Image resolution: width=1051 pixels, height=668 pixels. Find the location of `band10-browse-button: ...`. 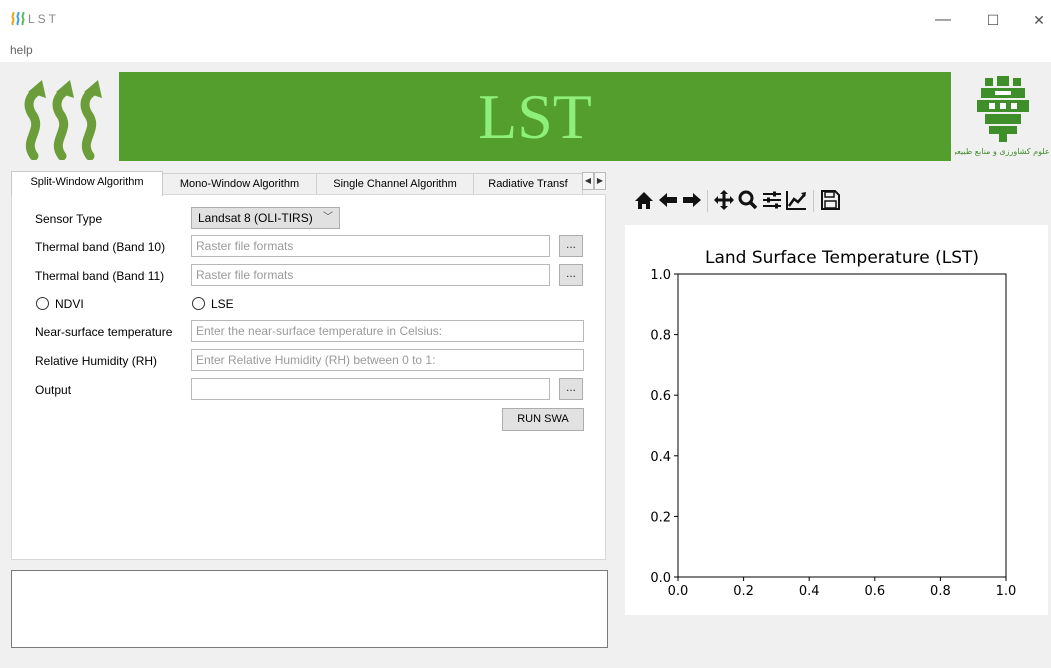

band10-browse-button: ... is located at coordinates (571, 246).